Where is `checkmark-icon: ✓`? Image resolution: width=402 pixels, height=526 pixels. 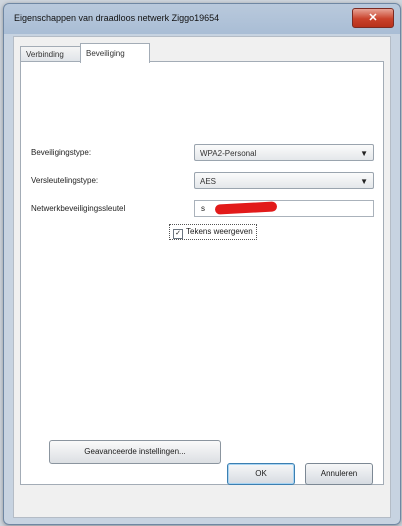
checkmark-icon: ✓ is located at coordinates (178, 234).